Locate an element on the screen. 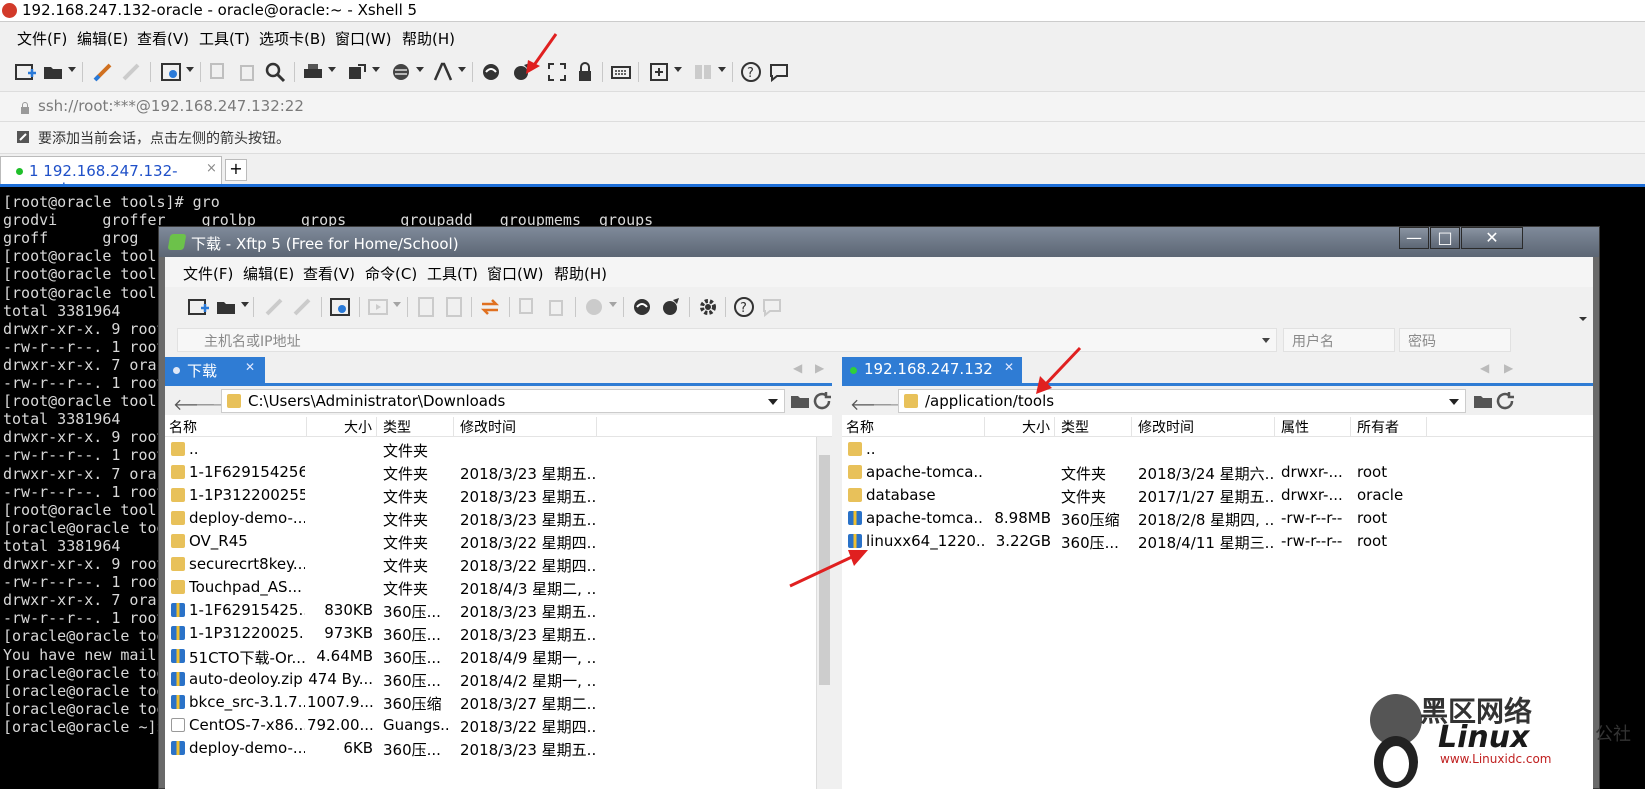 This screenshot has height=789, width=1645. remote-parent-folder-icon is located at coordinates (1482, 399).